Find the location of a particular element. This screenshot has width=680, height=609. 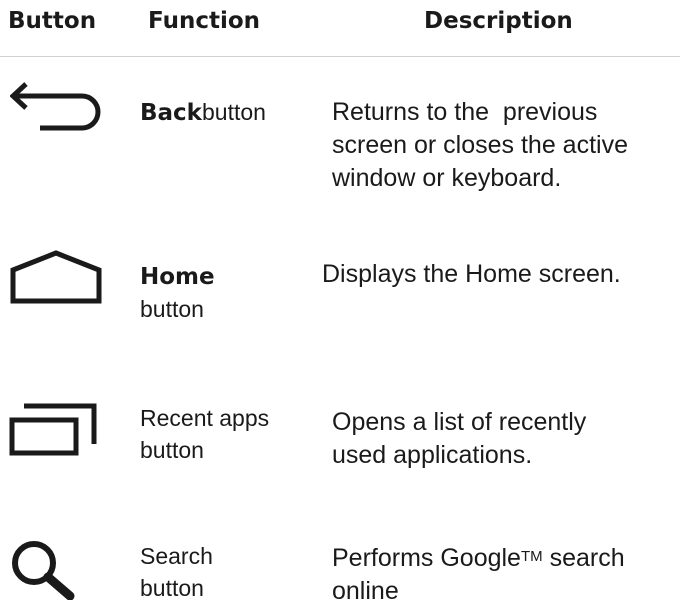

function-home: Home button is located at coordinates (177, 292).